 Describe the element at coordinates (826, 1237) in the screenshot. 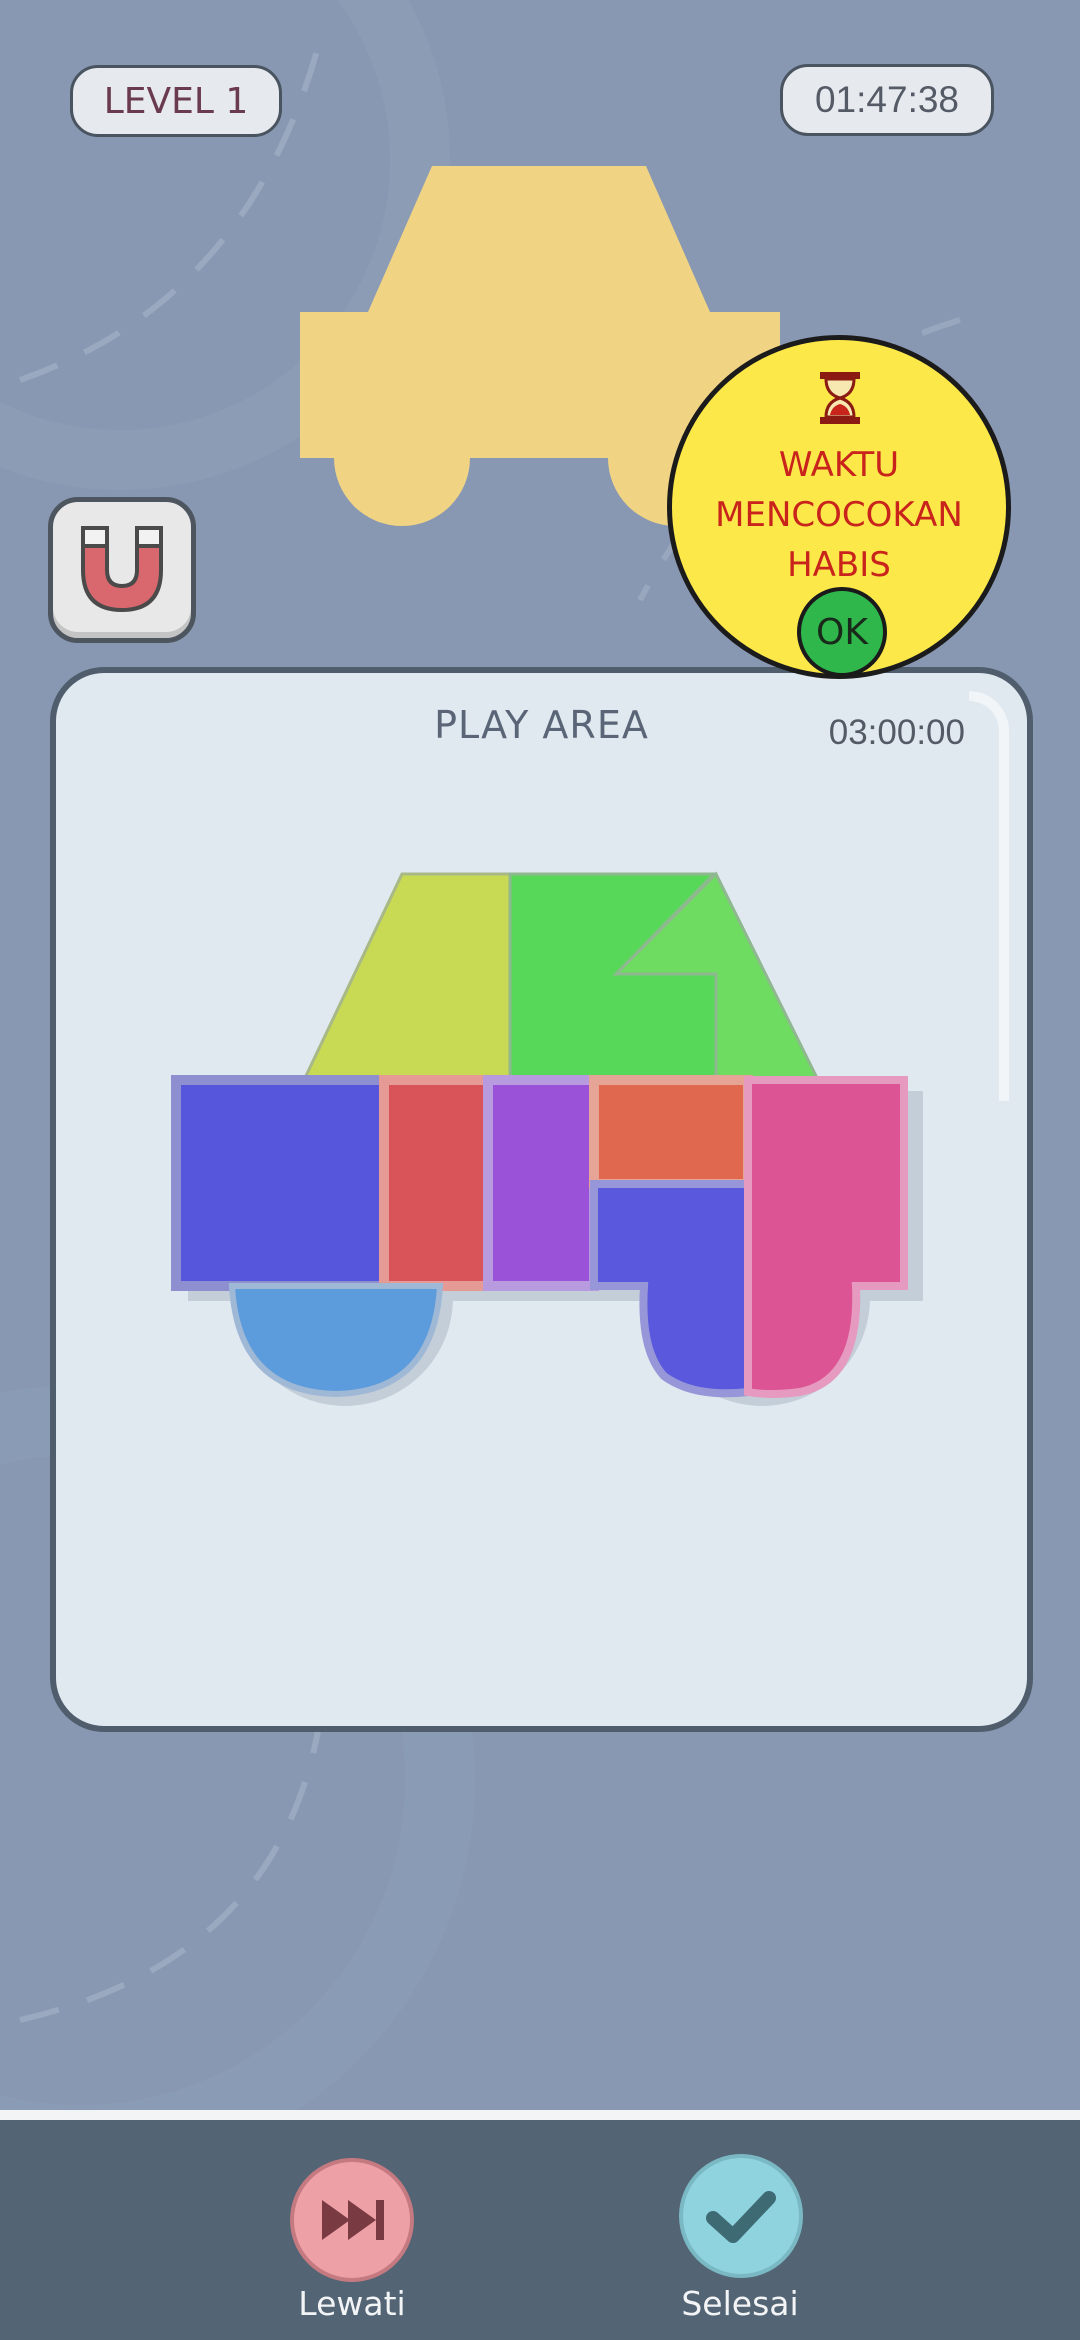

I see `puzzle-piece-pink-j-wheel` at that location.